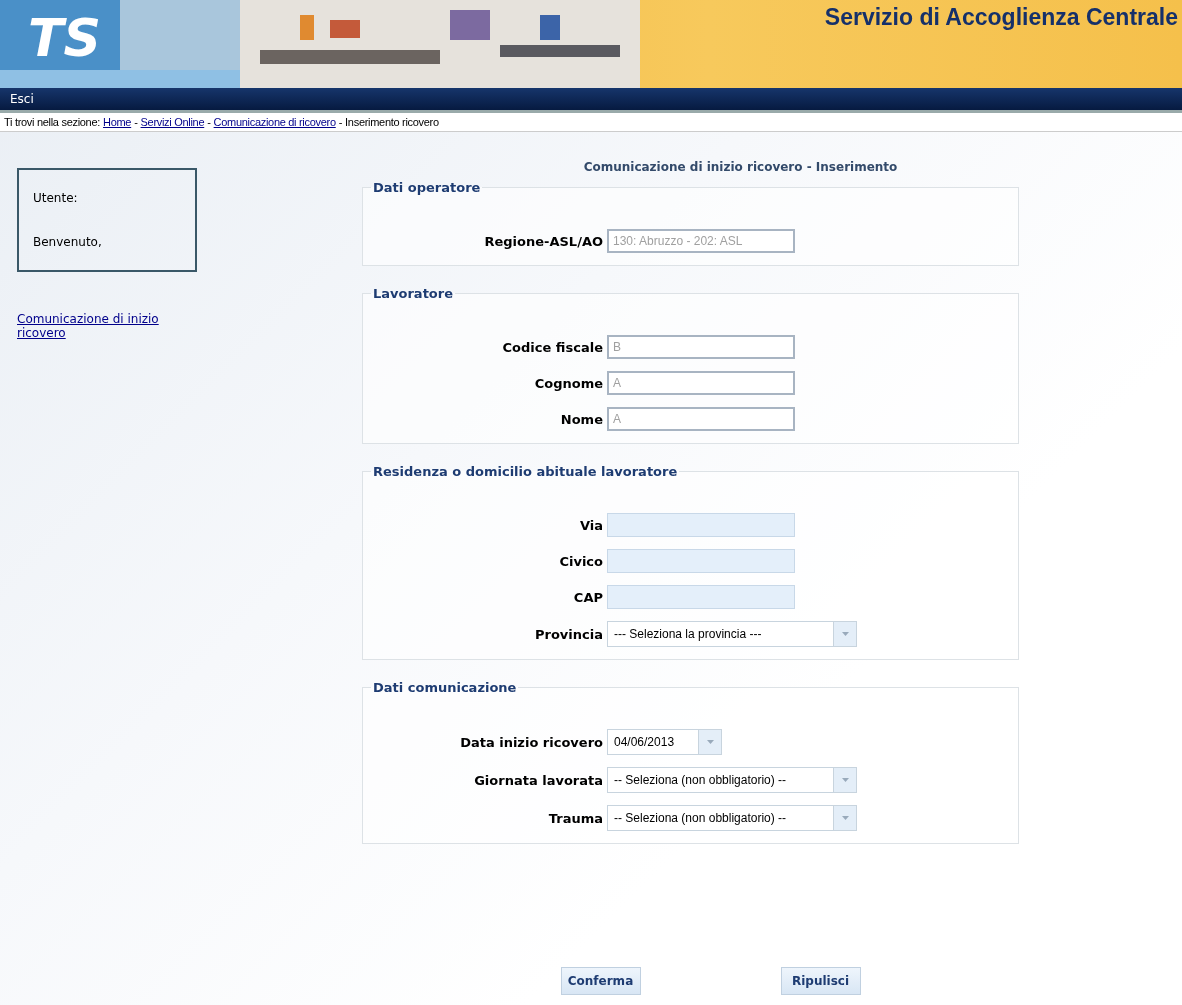  Describe the element at coordinates (68, 242) in the screenshot. I see `welcome-text: Benvenuto,` at that location.